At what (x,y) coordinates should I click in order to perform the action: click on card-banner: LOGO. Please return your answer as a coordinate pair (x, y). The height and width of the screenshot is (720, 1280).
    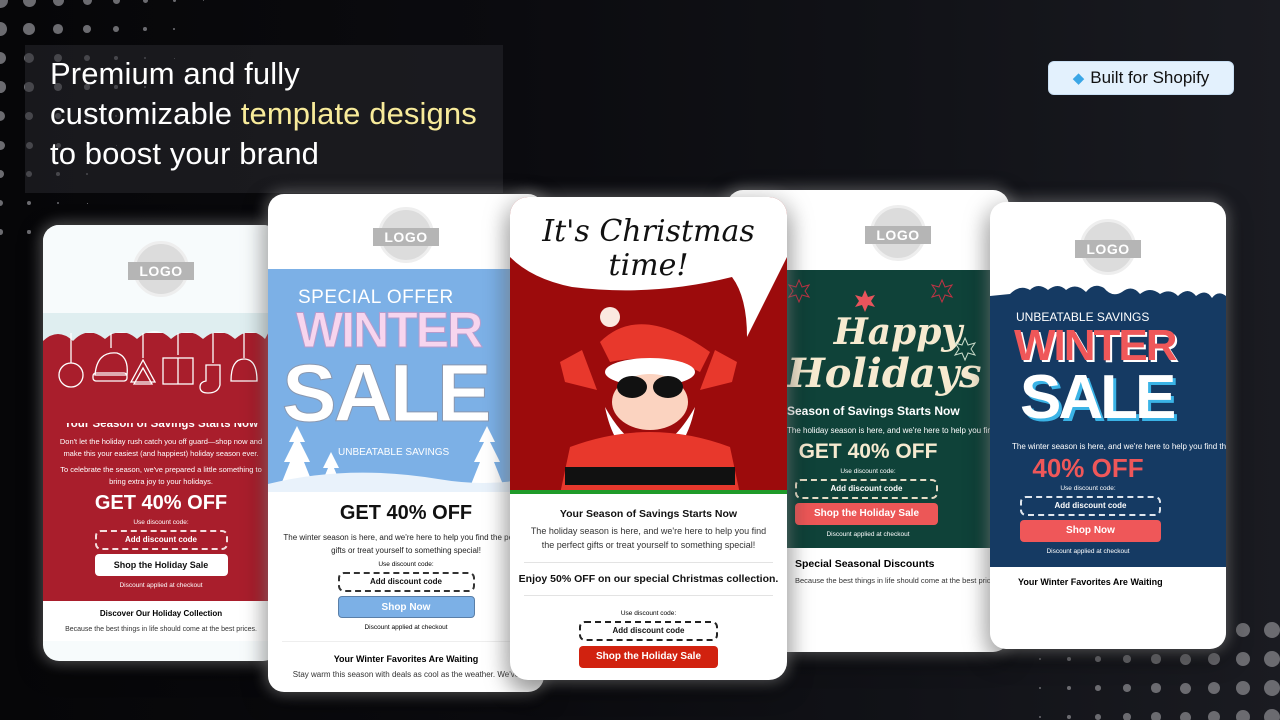
    Looking at the image, I should click on (161, 324).